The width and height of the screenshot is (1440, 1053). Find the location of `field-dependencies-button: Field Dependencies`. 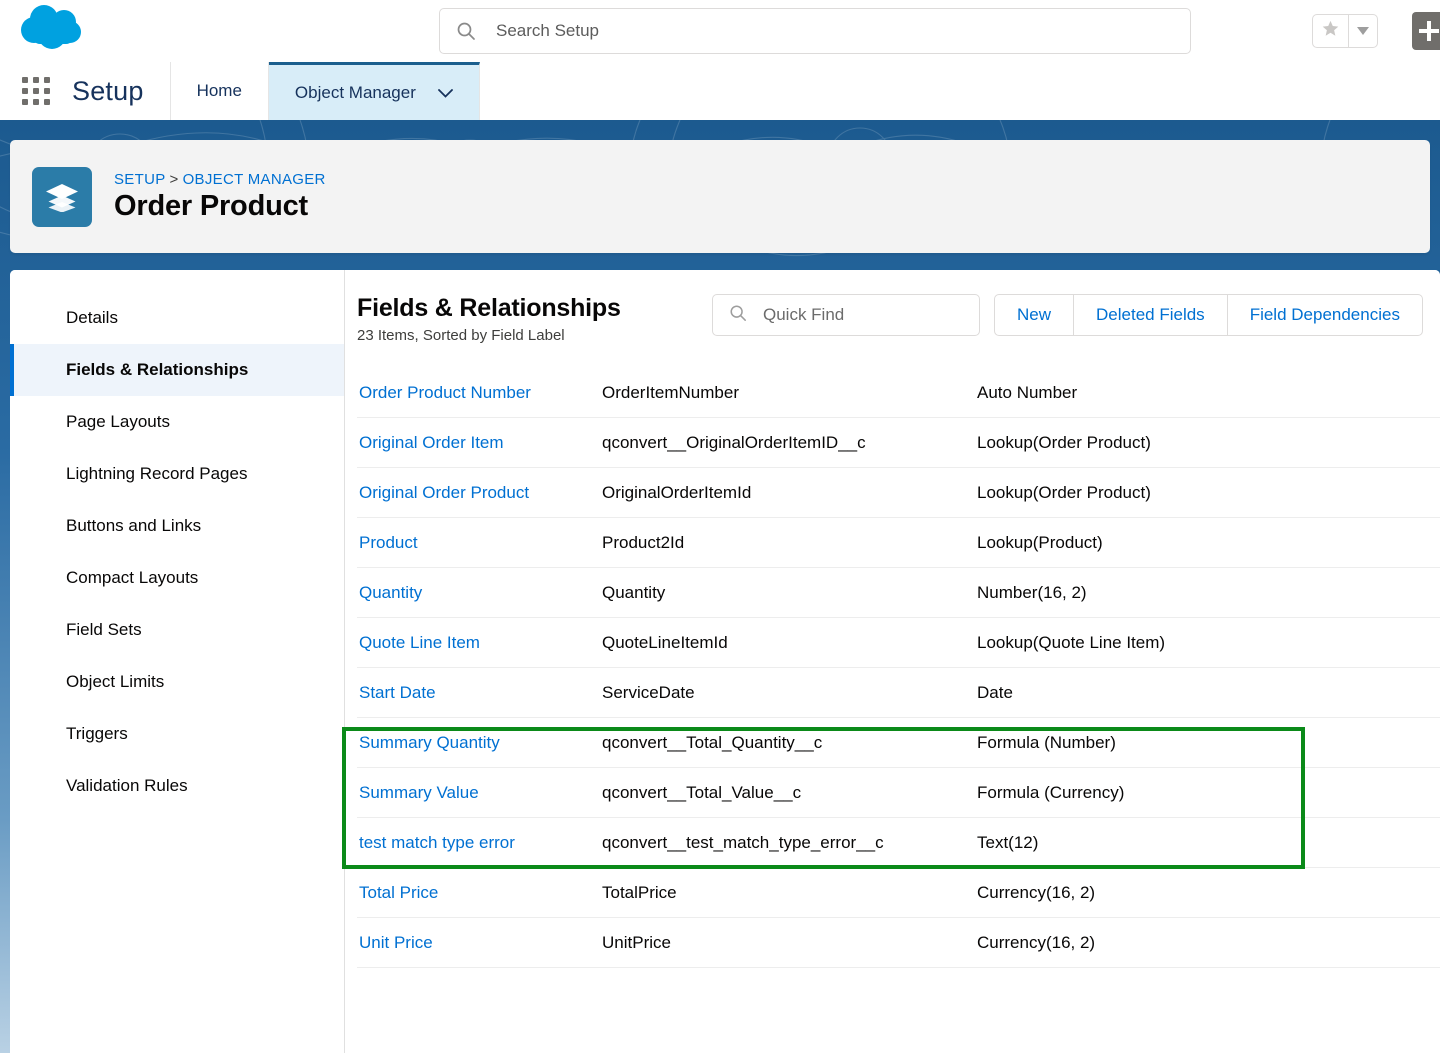

field-dependencies-button: Field Dependencies is located at coordinates (1325, 315).